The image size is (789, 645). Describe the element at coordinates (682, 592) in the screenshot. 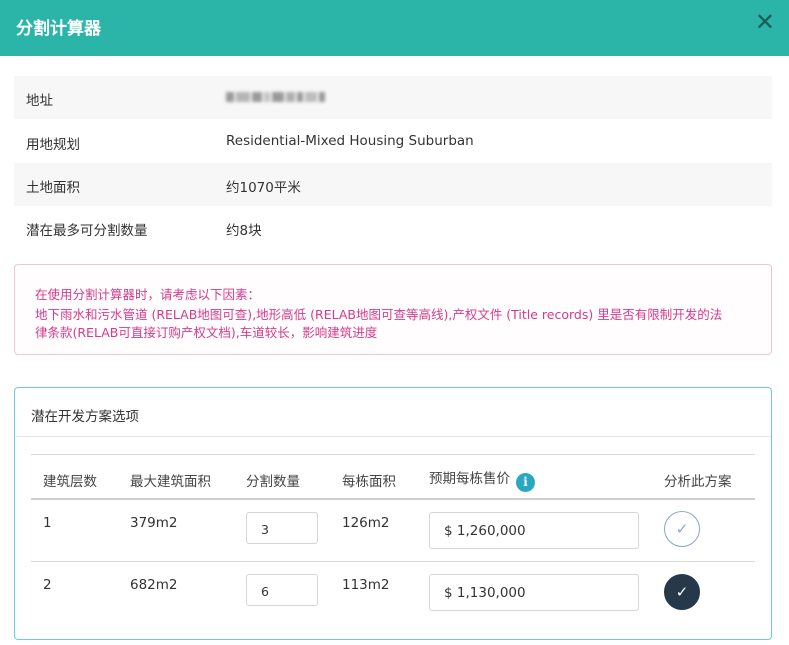

I see `row2-analyze-check-icon: ✓` at that location.